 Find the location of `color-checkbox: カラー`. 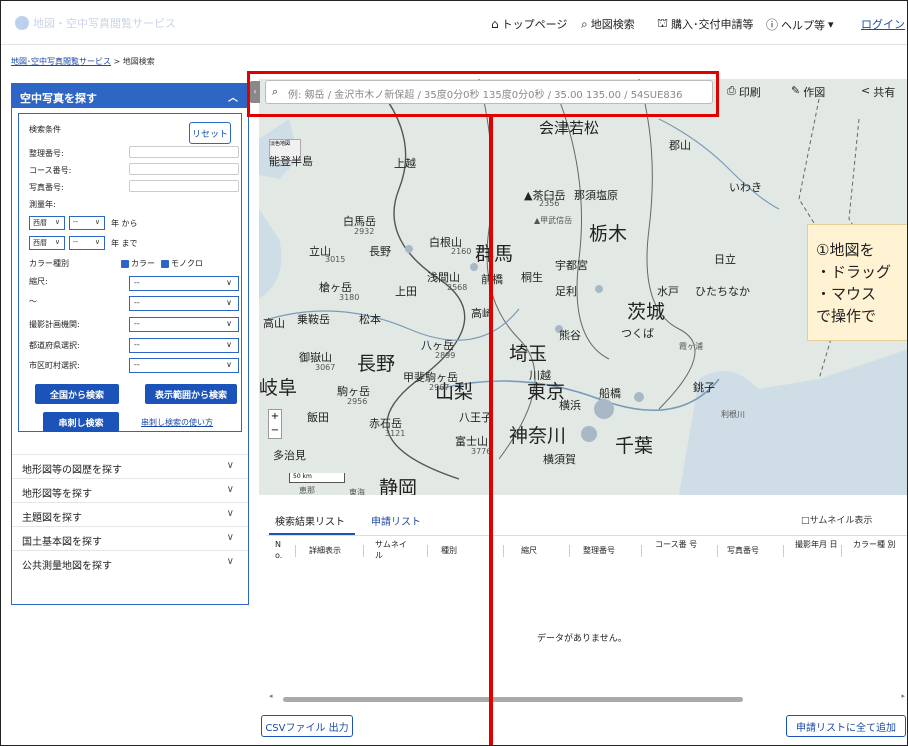

color-checkbox: カラー is located at coordinates (138, 263).